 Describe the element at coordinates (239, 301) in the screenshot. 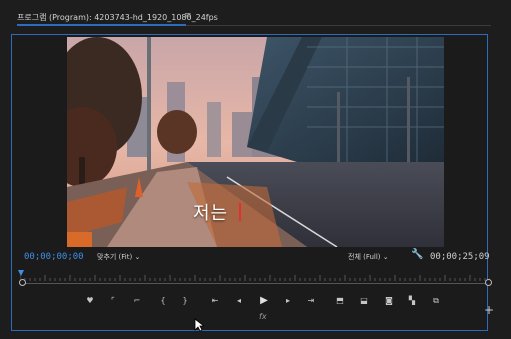

I see `step-back-button: ◂` at that location.